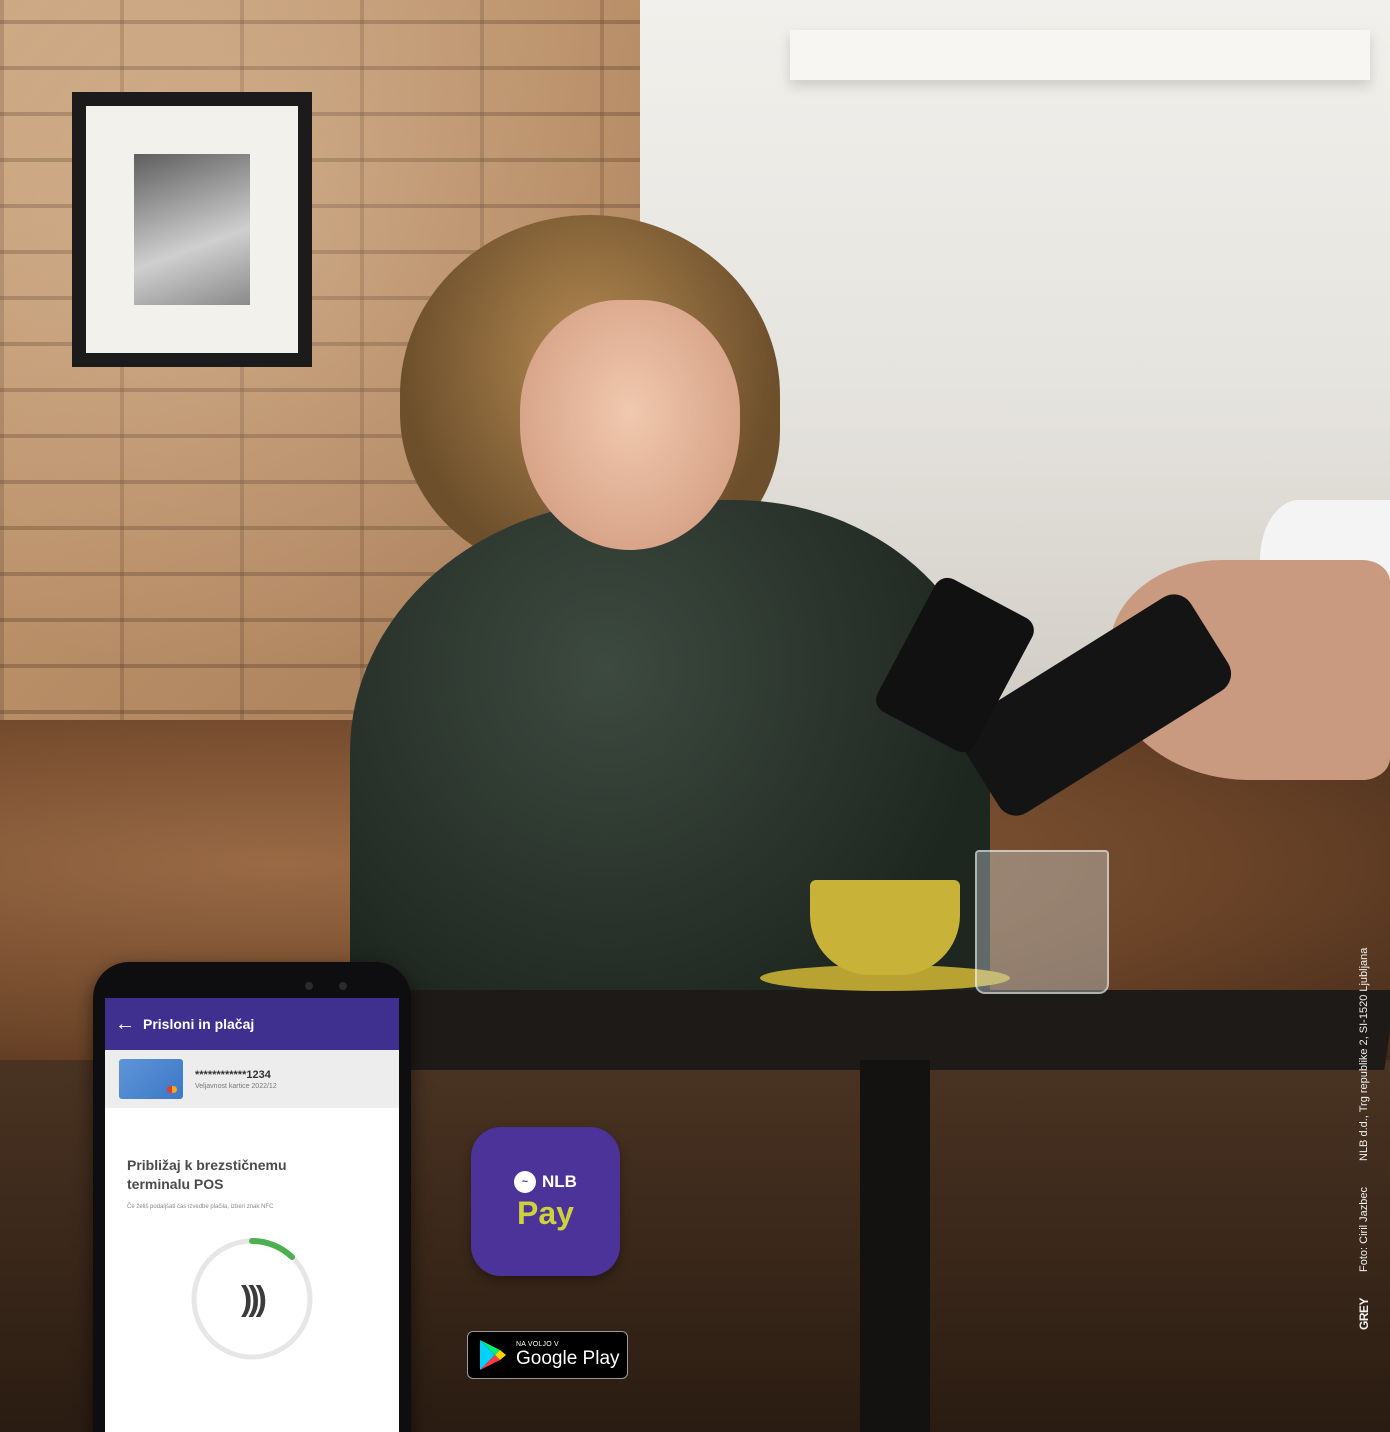  I want to click on wall-shelf, so click(1080, 55).